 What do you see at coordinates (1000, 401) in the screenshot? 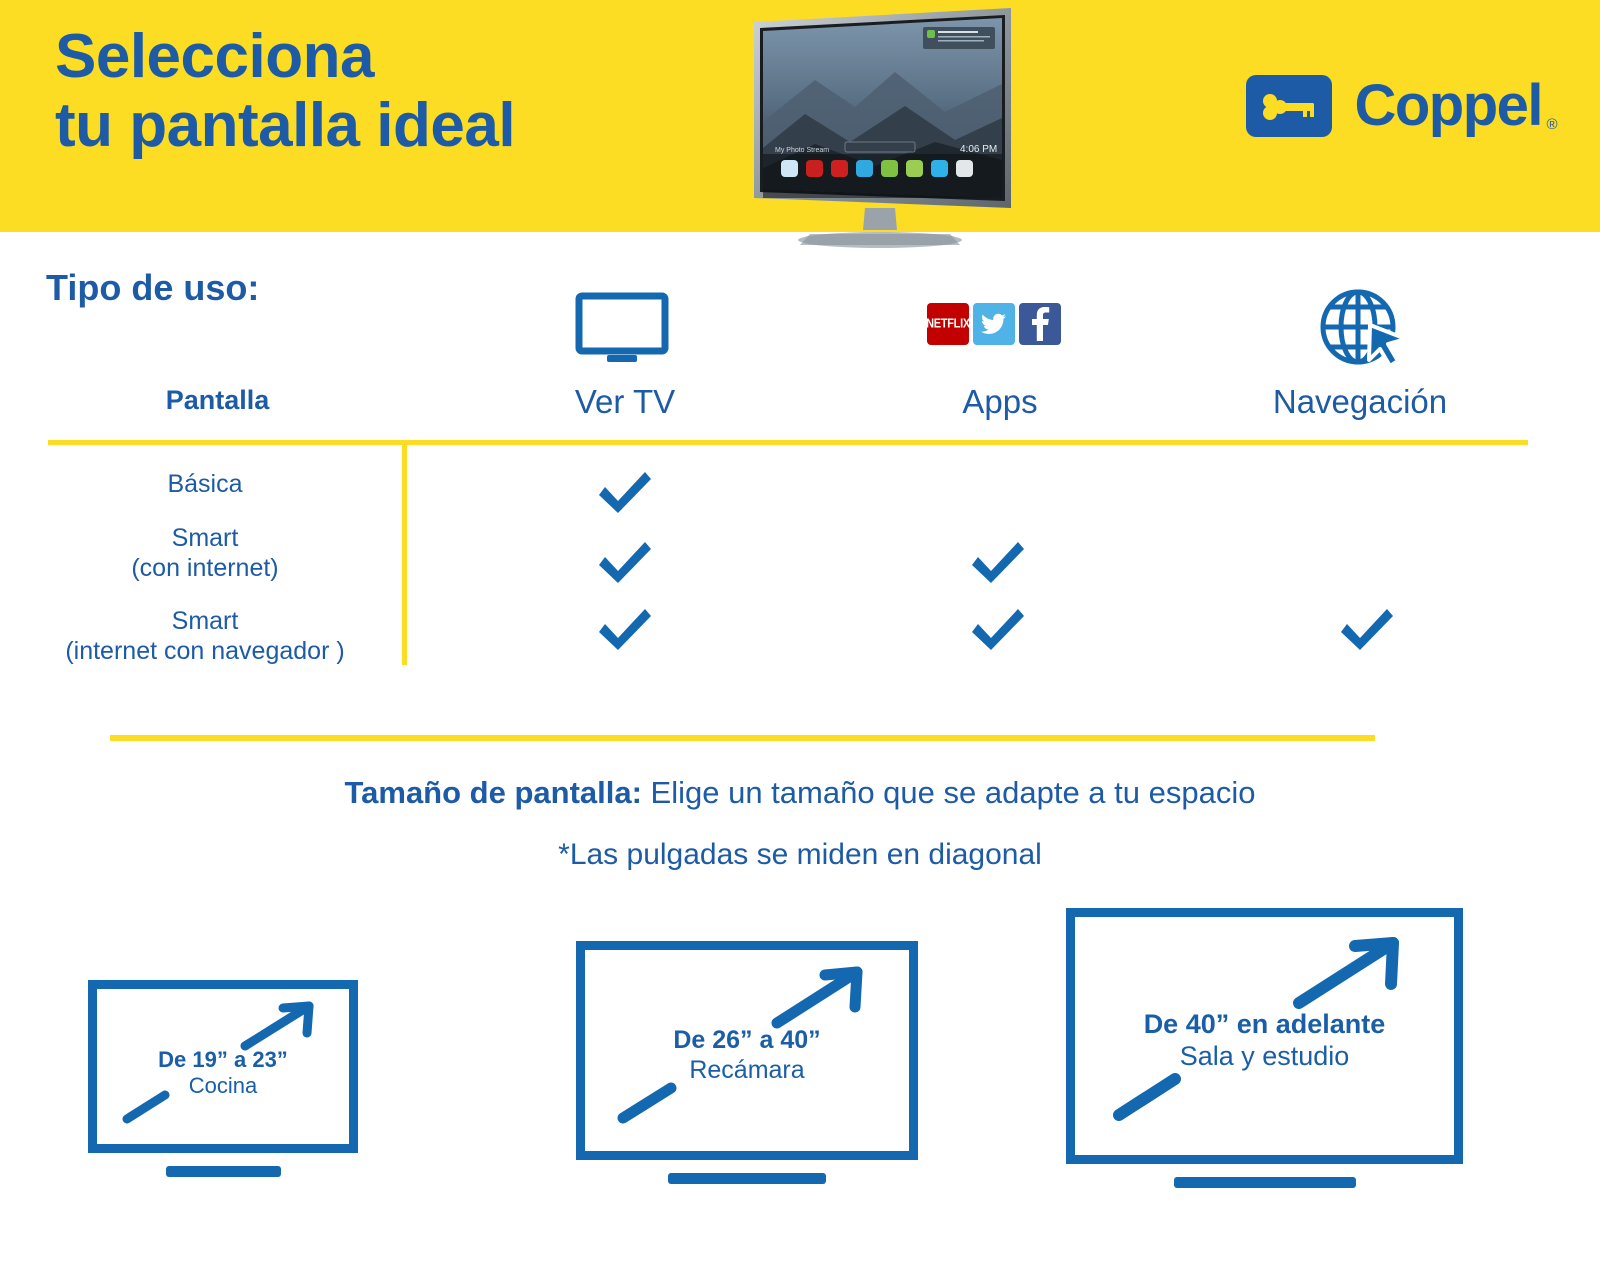
I see `column-header-apps: Apps` at bounding box center [1000, 401].